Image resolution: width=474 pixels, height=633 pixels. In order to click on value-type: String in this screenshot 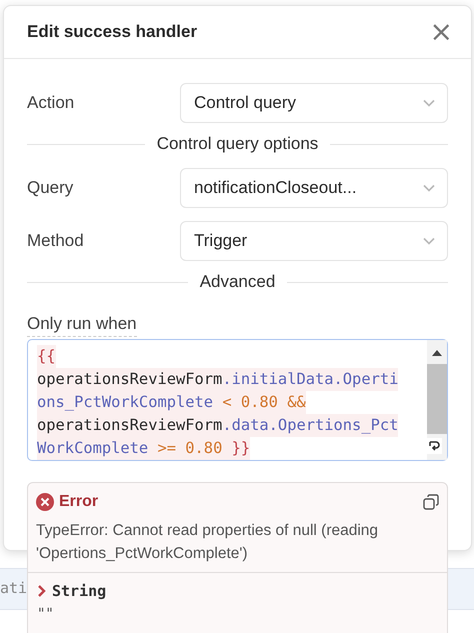, I will do `click(79, 591)`.